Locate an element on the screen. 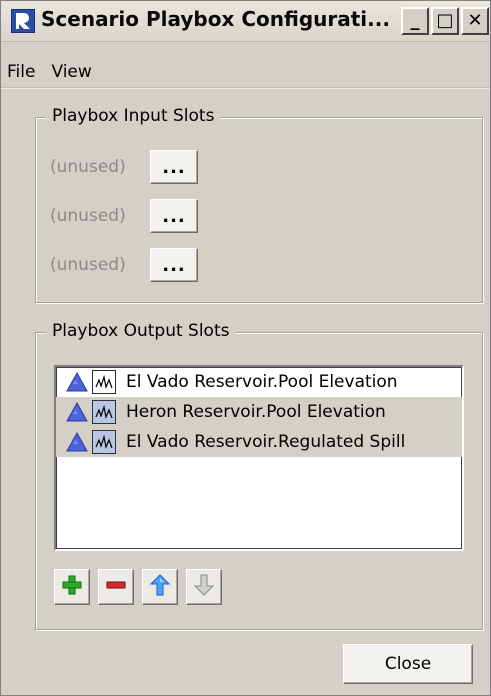  move-down-button is located at coordinates (204, 587).